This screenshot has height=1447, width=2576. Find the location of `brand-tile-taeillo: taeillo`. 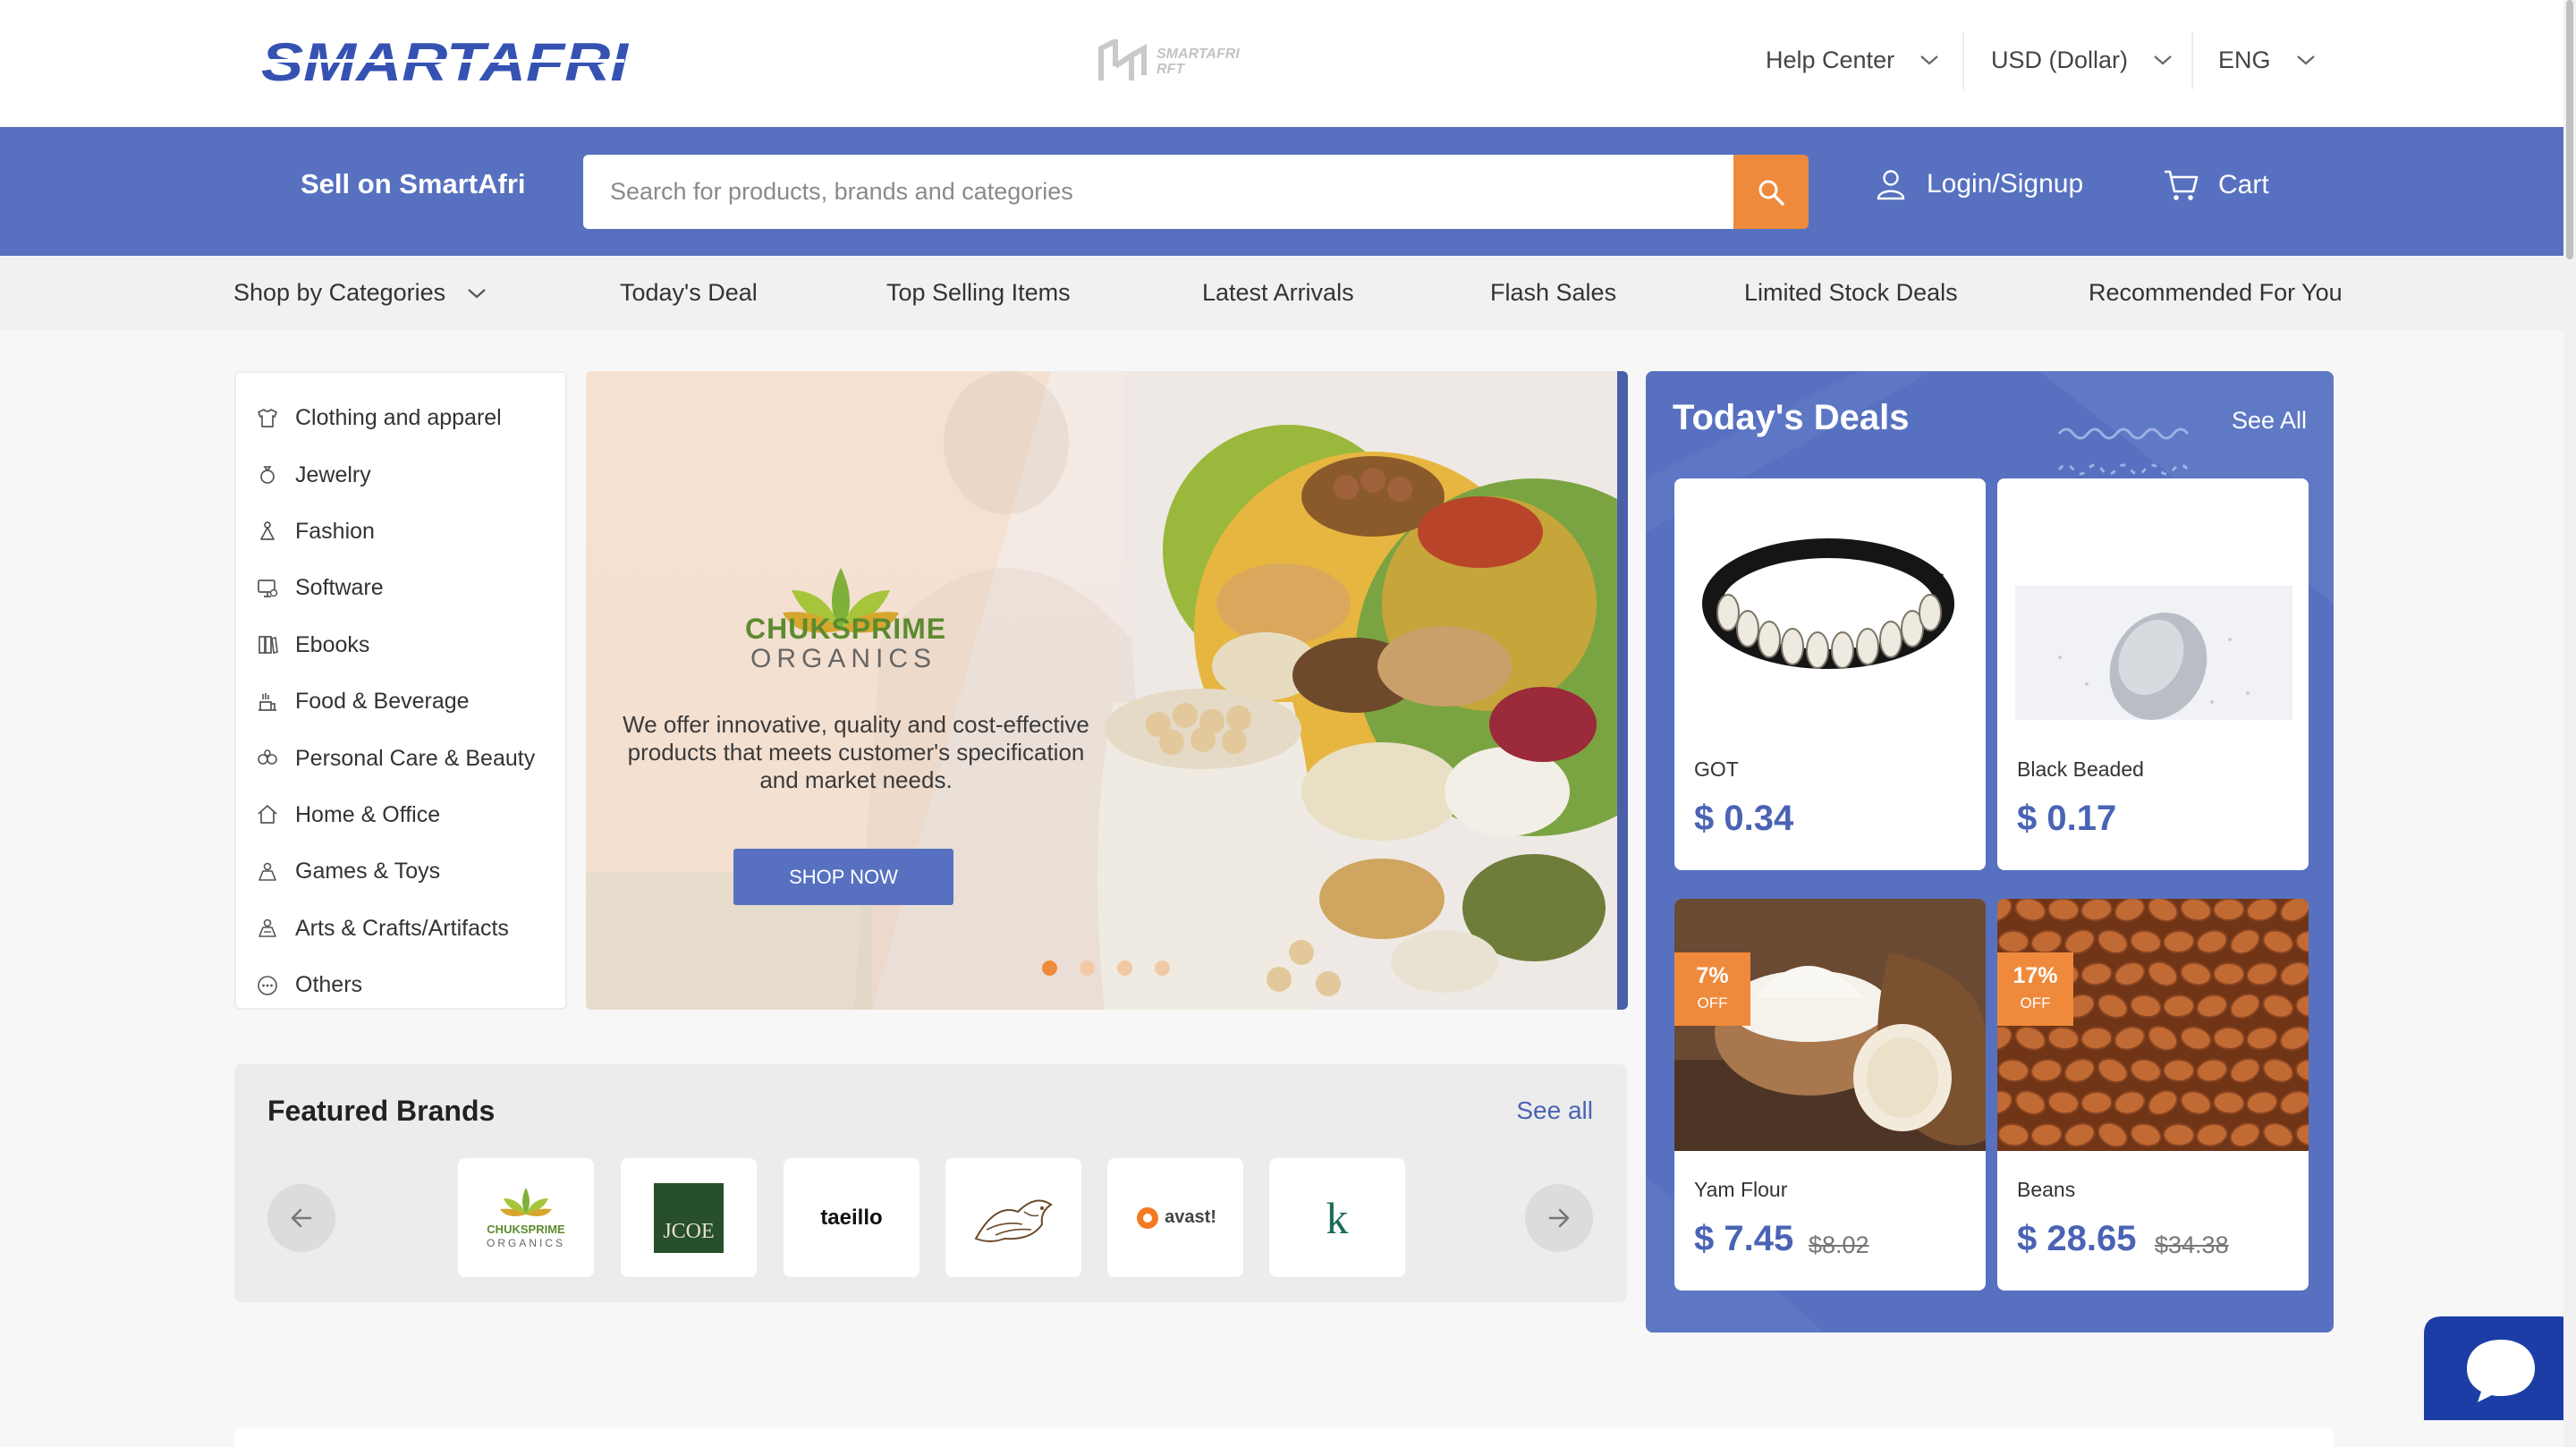

brand-tile-taeillo: taeillo is located at coordinates (851, 1217).